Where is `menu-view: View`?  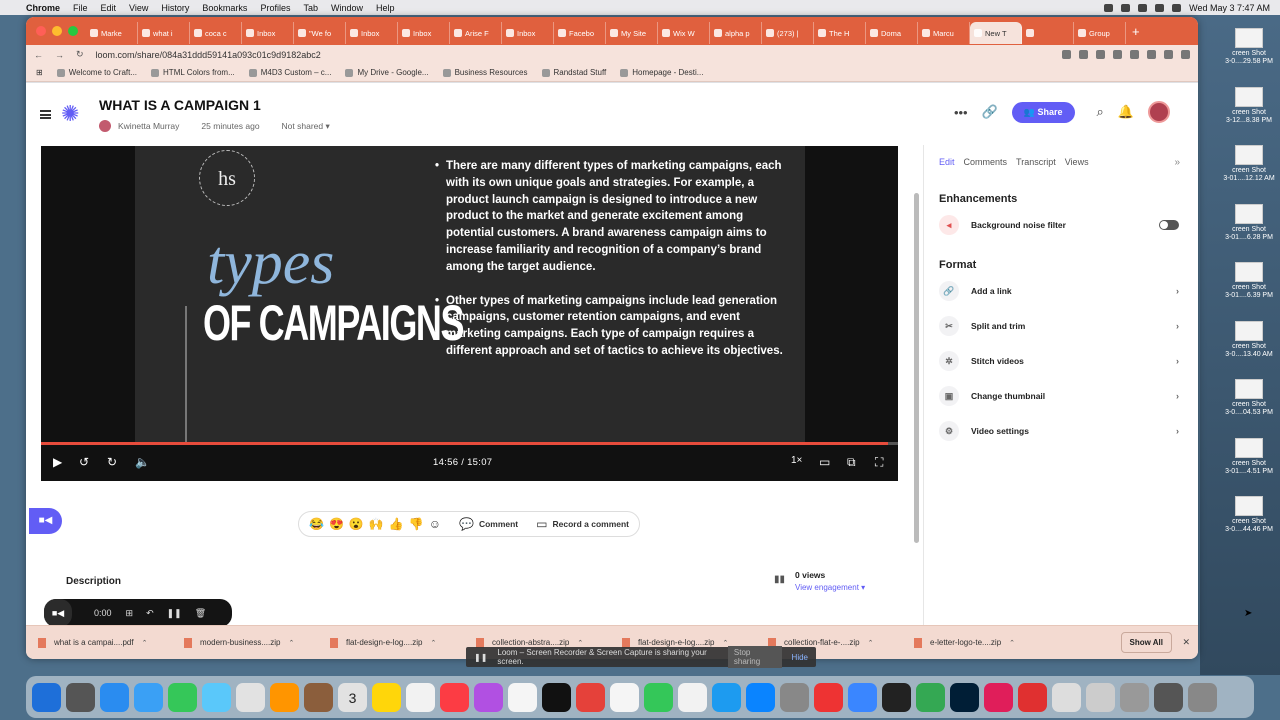
menu-view: View is located at coordinates (138, 8).